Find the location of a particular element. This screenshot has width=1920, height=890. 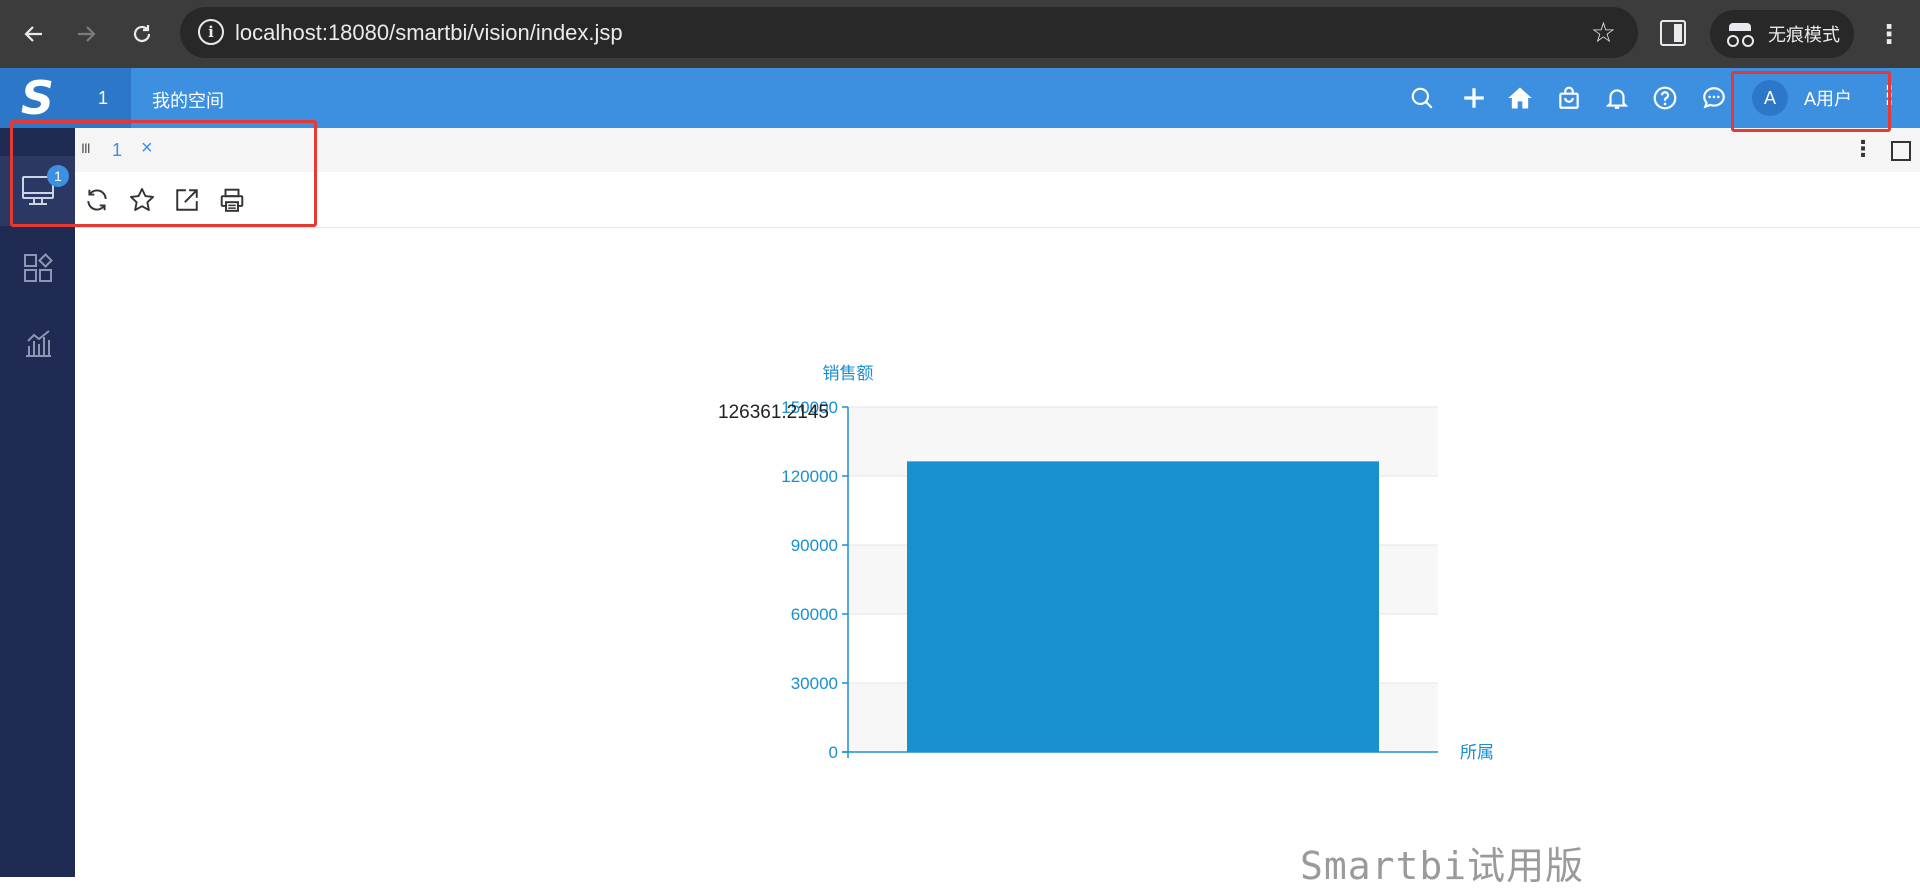

forward-arrow-icon is located at coordinates (86, 34).